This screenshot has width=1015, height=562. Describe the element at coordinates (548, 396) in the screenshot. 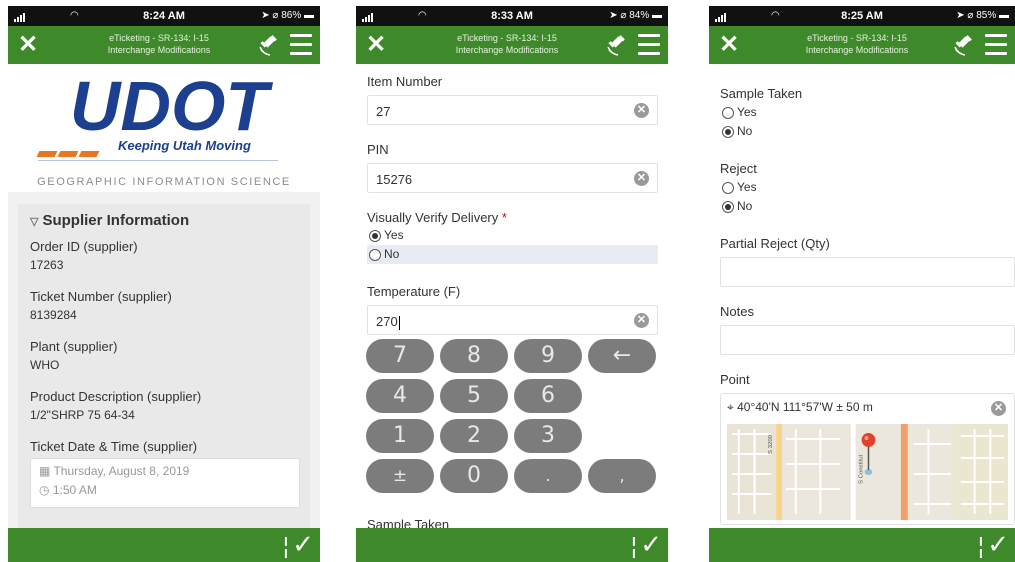

I see `key-6: 6` at that location.